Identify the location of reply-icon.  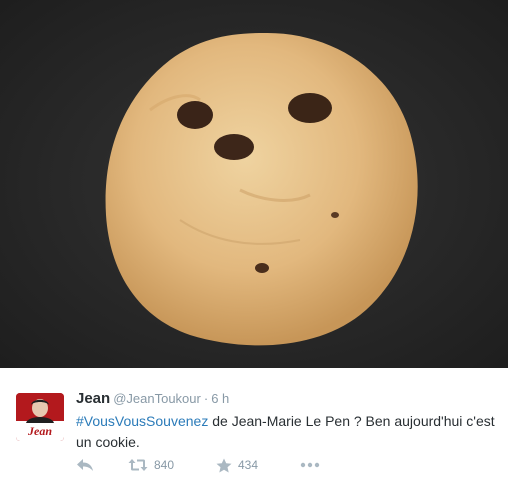
(85, 465).